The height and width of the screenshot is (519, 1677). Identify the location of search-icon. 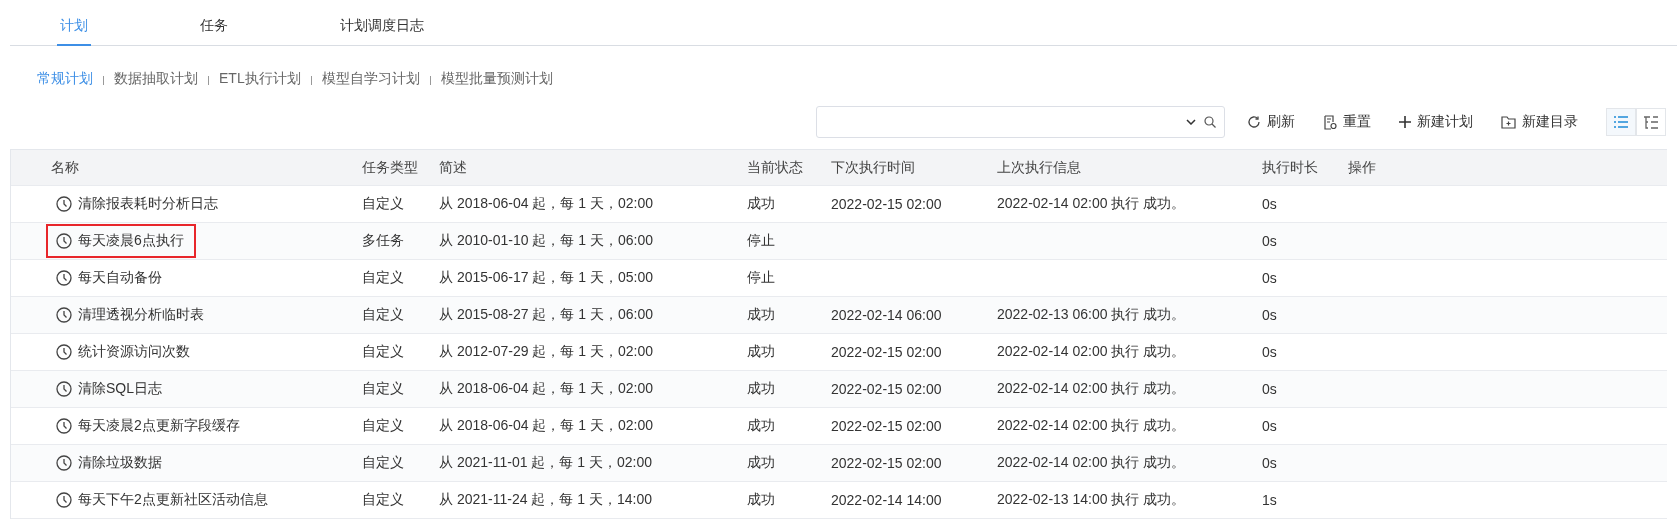
(1210, 122).